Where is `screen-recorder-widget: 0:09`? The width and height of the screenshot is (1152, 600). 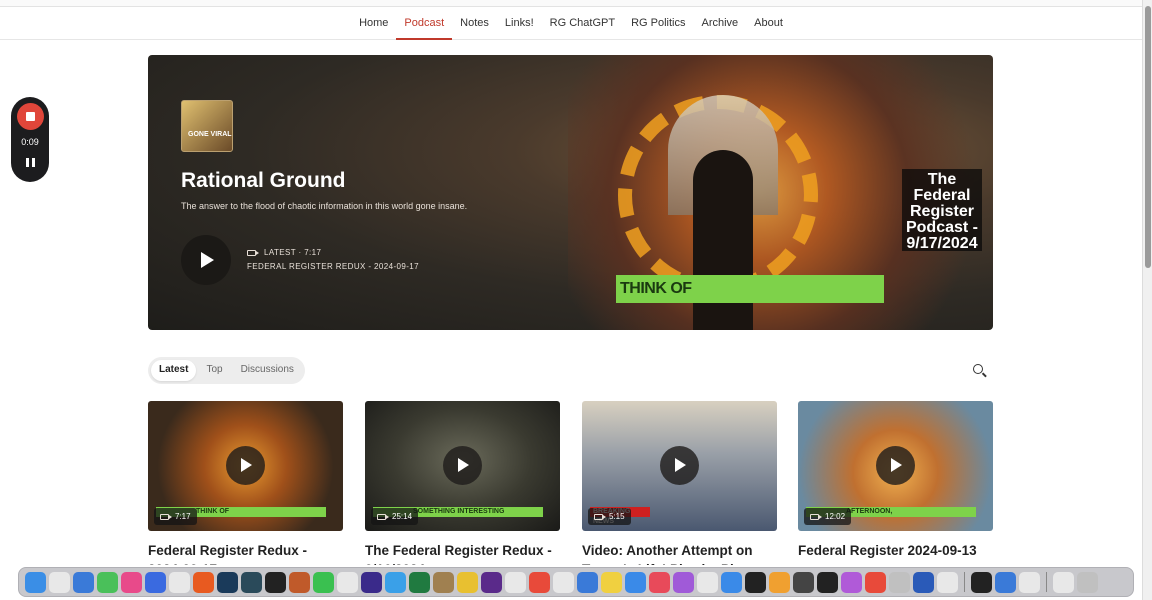
screen-recorder-widget: 0:09 is located at coordinates (30, 139).